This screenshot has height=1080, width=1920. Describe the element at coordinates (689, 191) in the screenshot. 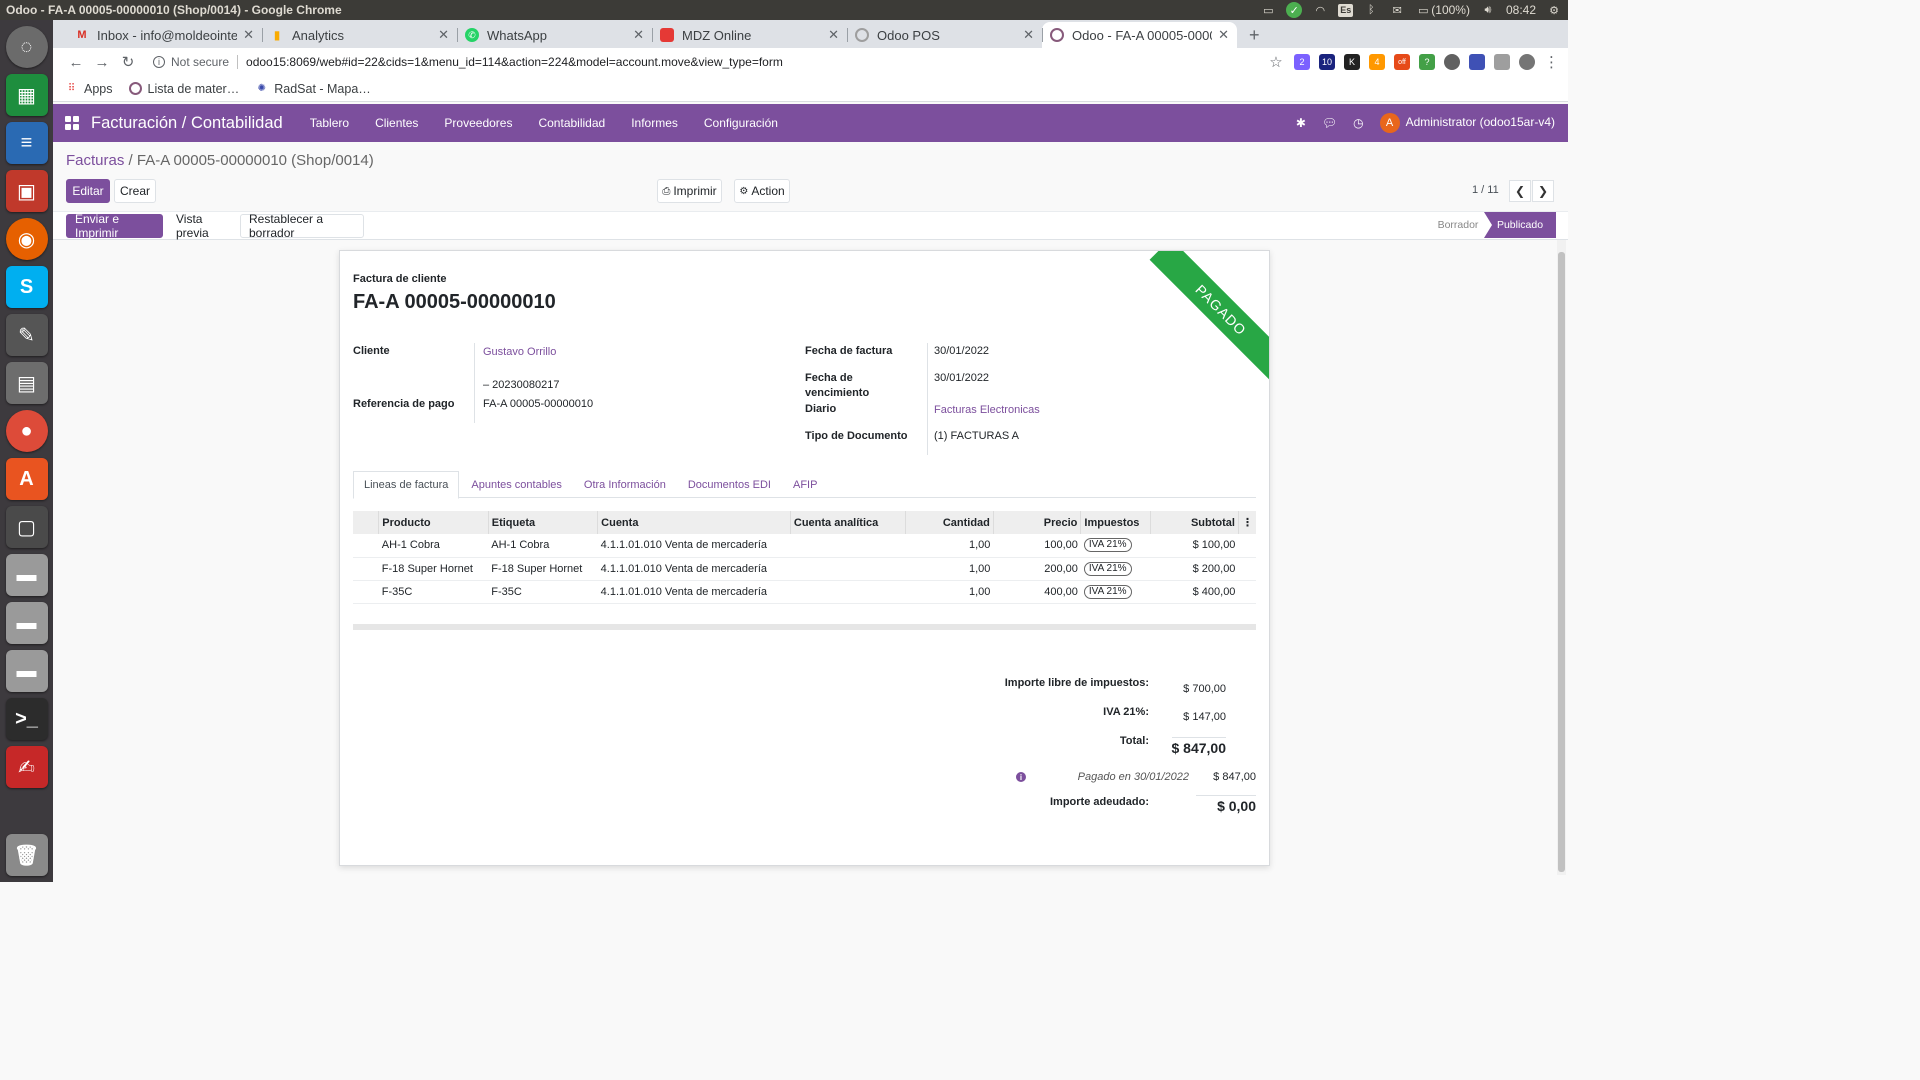

I see `print-button: ⎙ Imprimir` at that location.